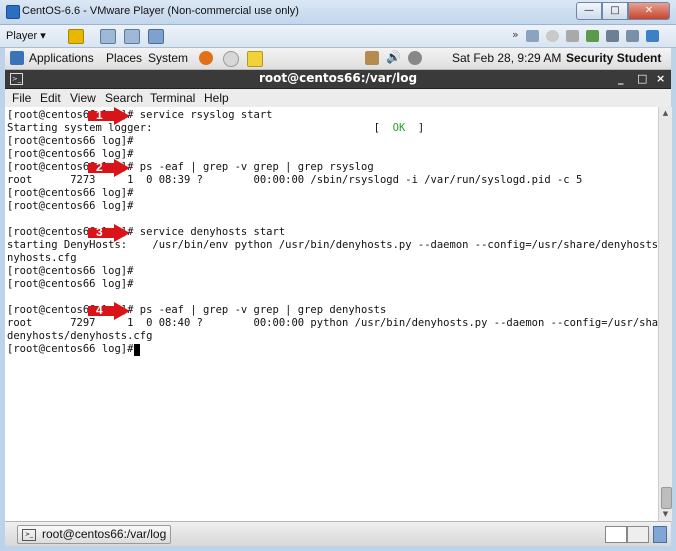 The image size is (676, 551). Describe the element at coordinates (231, 59) in the screenshot. I see `email-client-icon` at that location.